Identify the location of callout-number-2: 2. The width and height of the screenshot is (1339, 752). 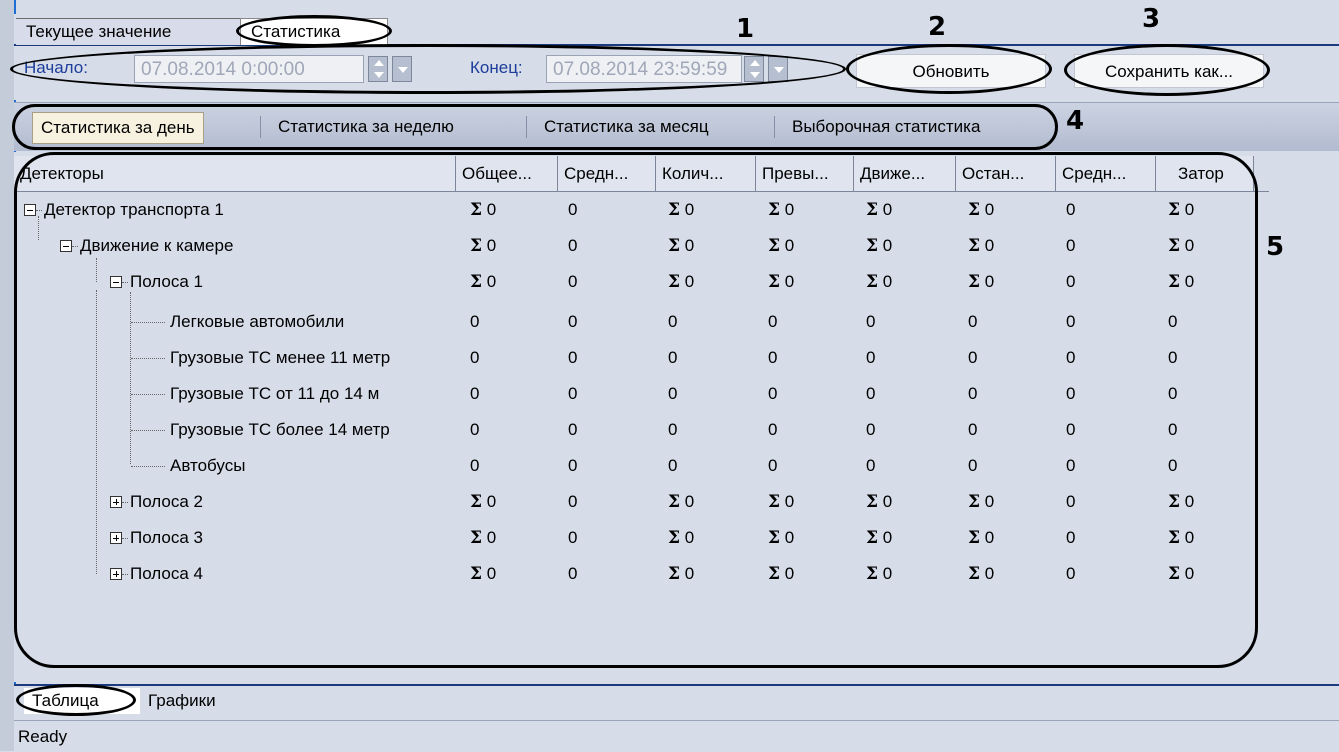
(937, 27).